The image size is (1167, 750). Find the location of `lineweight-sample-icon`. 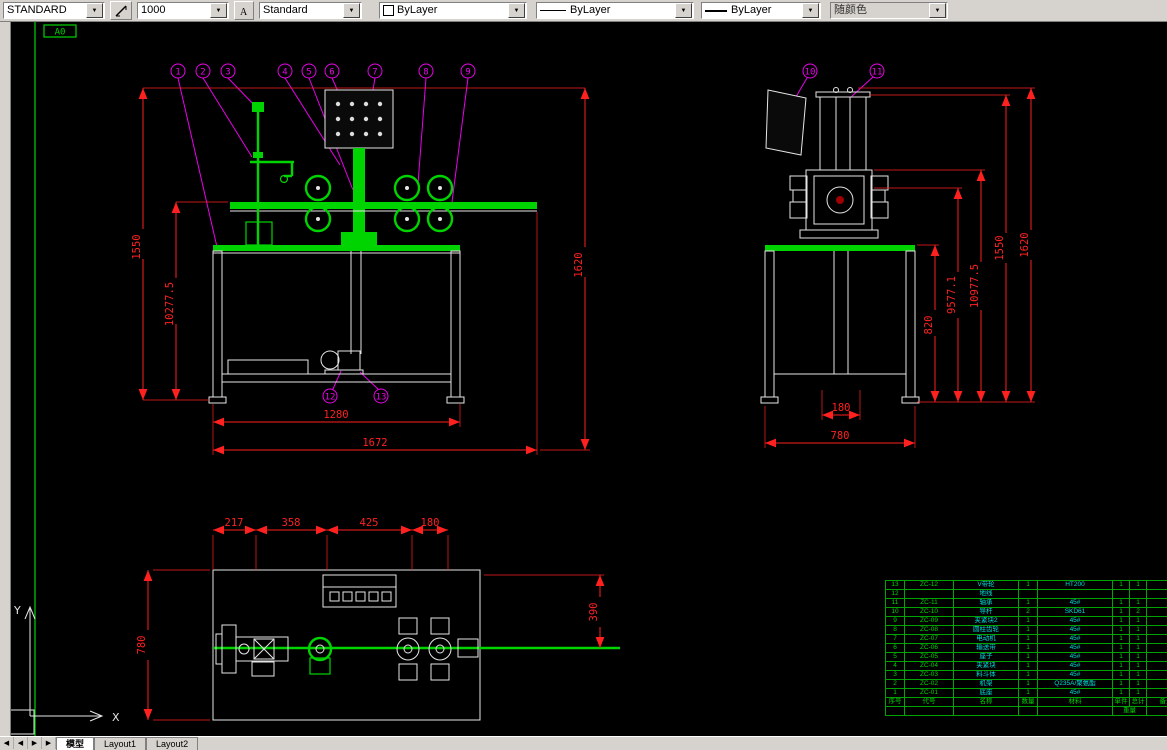

lineweight-sample-icon is located at coordinates (716, 10).